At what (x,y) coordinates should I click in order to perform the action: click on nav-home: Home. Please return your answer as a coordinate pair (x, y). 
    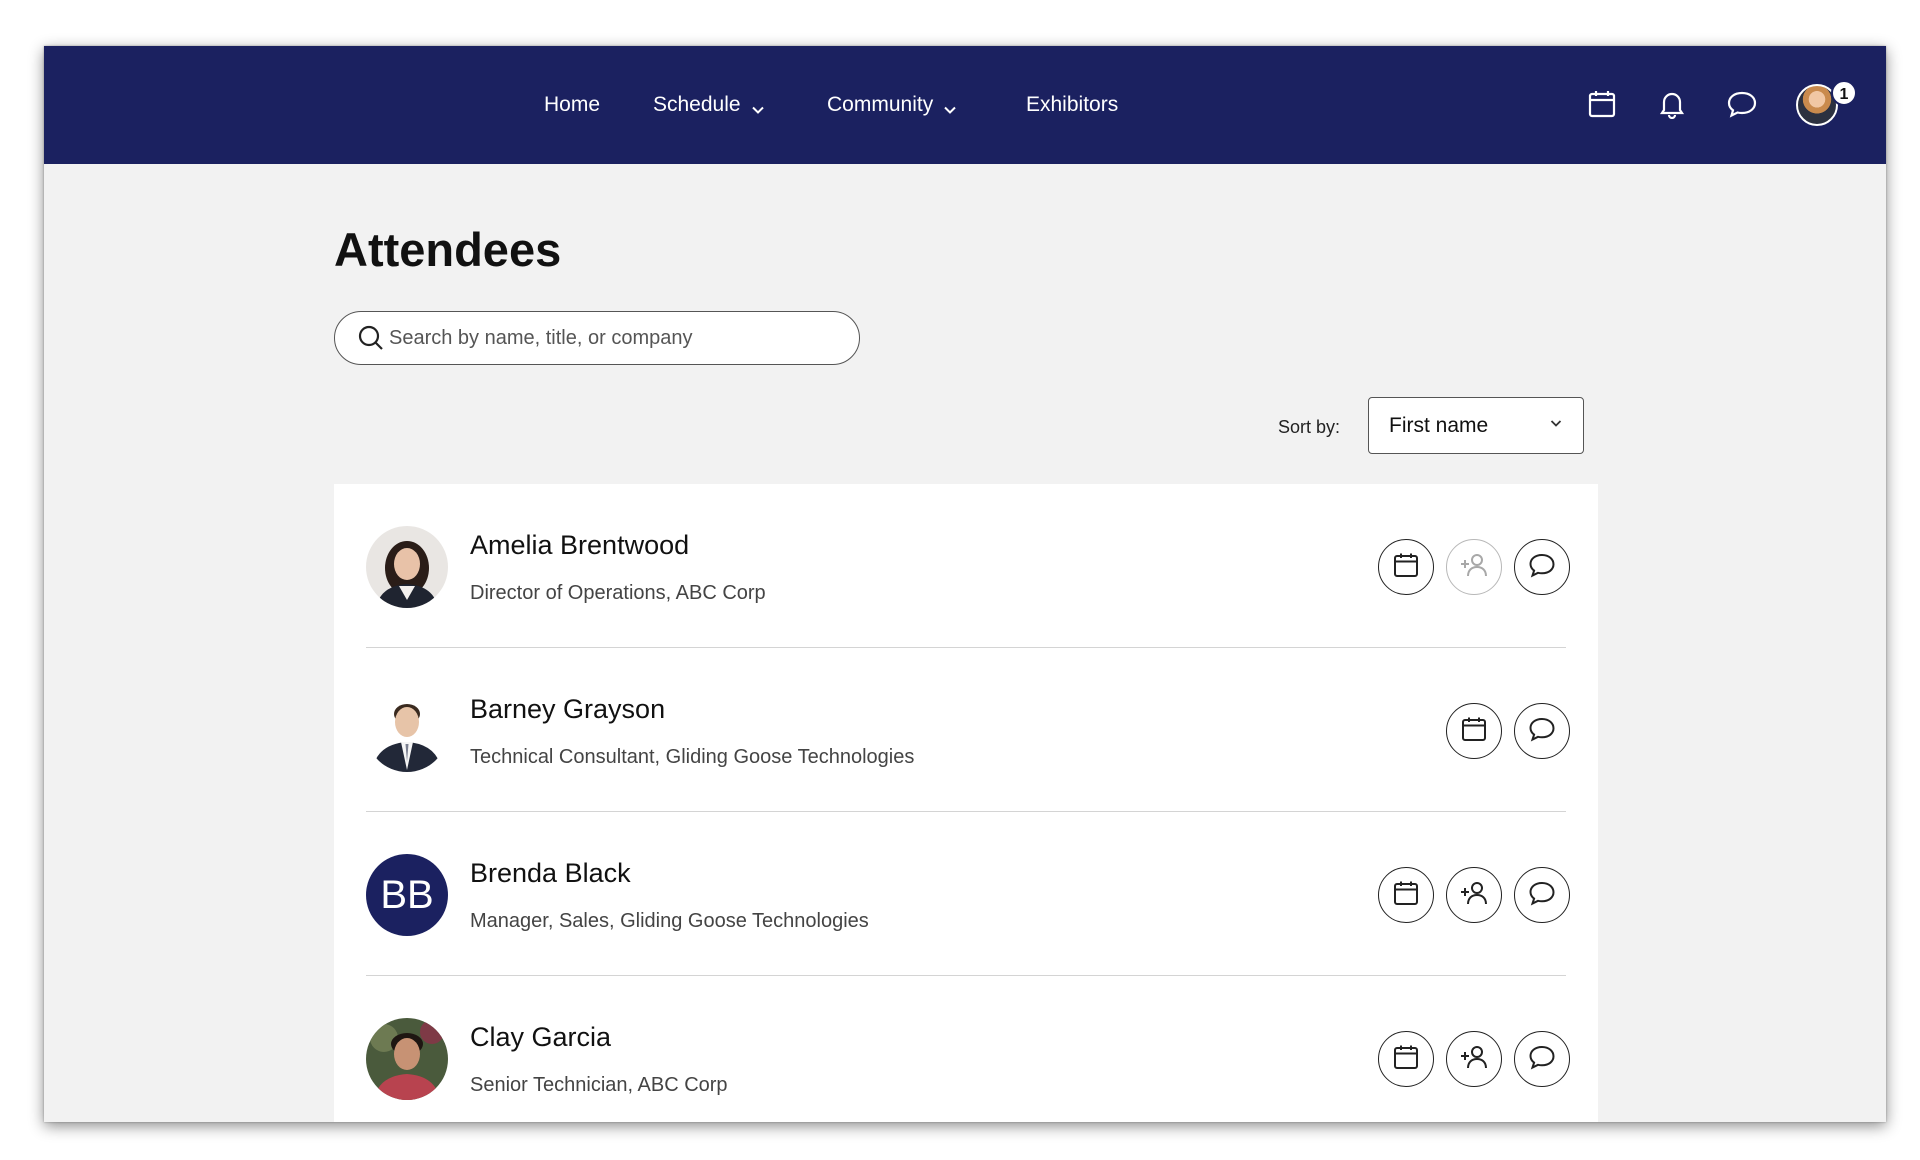
    Looking at the image, I should click on (572, 105).